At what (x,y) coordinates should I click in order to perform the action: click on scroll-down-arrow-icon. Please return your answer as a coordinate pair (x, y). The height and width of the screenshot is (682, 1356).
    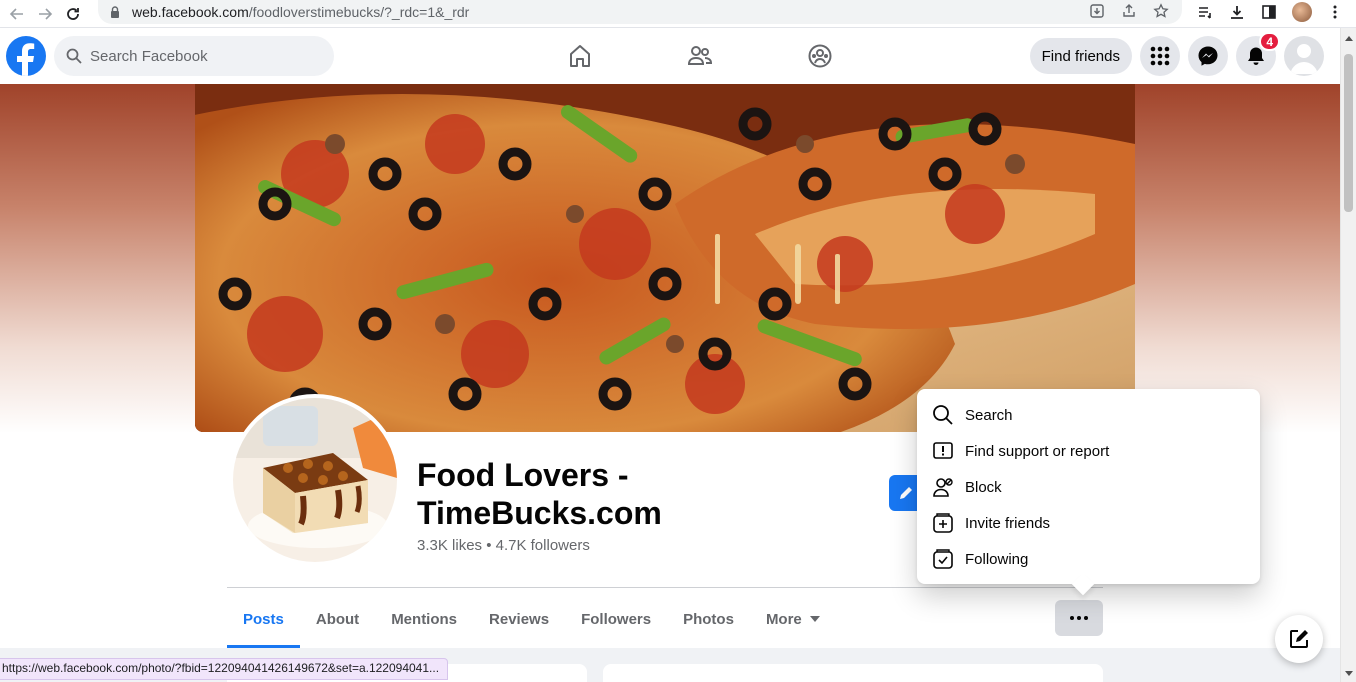
    Looking at the image, I should click on (1349, 673).